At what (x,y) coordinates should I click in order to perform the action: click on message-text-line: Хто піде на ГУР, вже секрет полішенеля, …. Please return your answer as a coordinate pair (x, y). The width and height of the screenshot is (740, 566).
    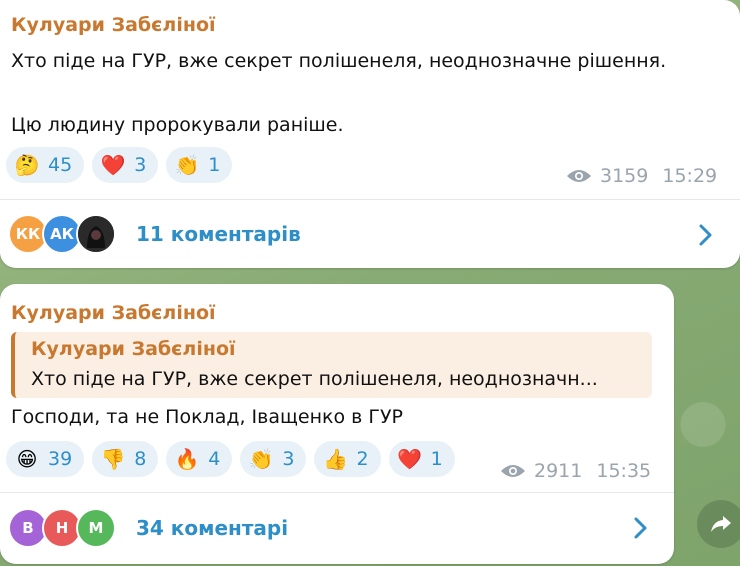
    Looking at the image, I should click on (339, 61).